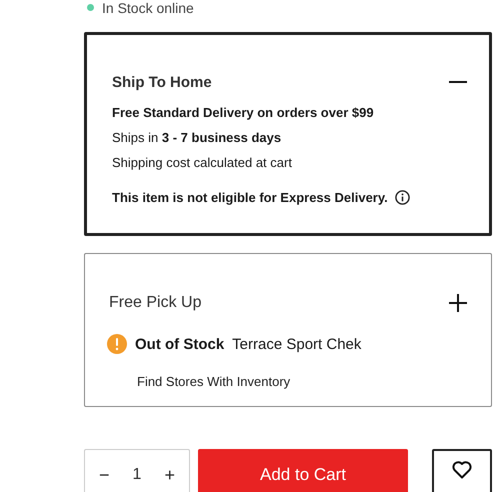 The height and width of the screenshot is (492, 496). What do you see at coordinates (202, 162) in the screenshot?
I see `delivery-info: Shipping cost calculated at cart` at bounding box center [202, 162].